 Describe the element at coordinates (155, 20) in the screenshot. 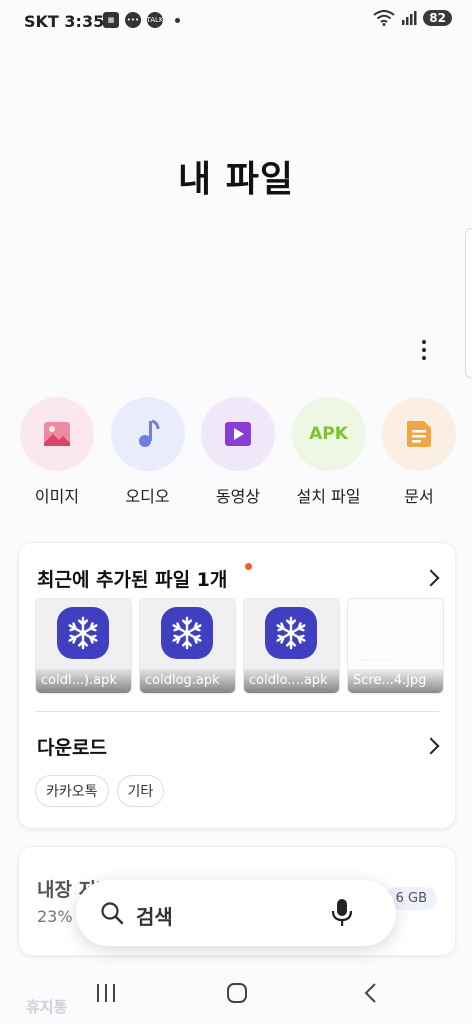

I see `talk-bubble-icon: TALK` at that location.